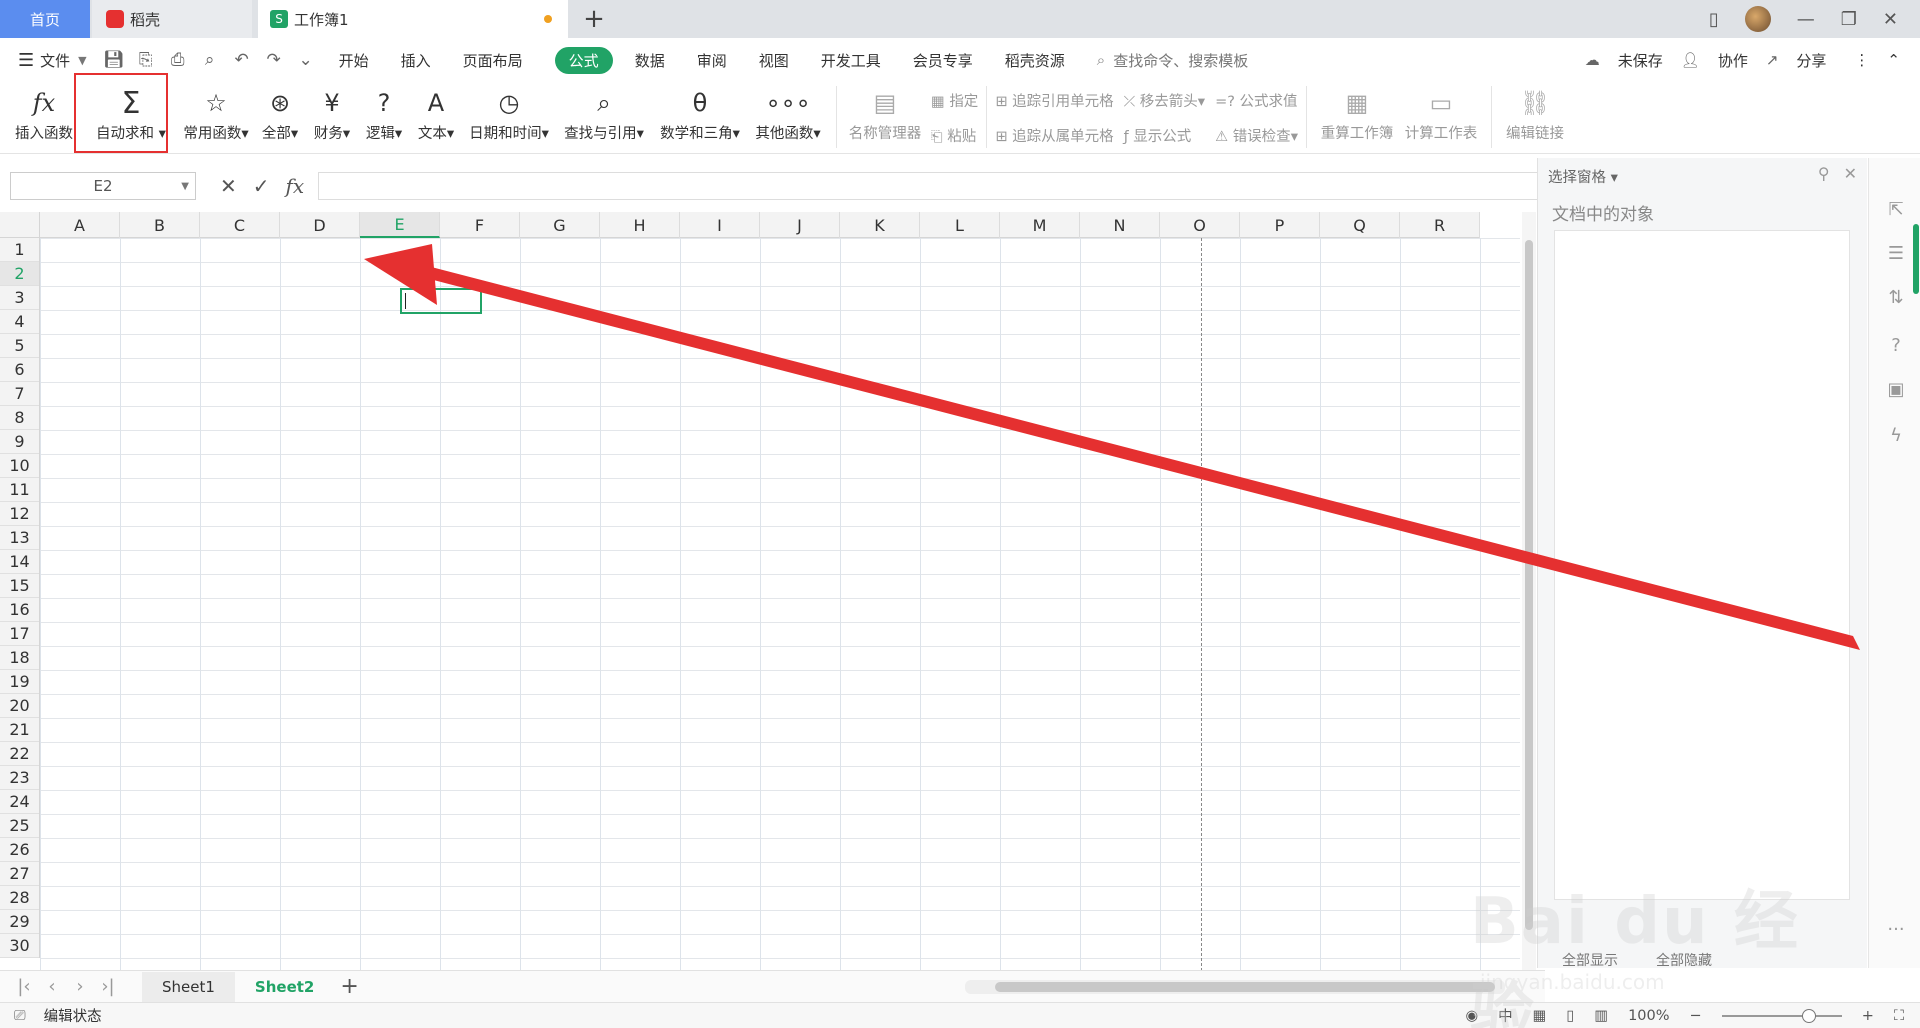  What do you see at coordinates (1640, 60) in the screenshot?
I see `unsaved-button: 未保存` at bounding box center [1640, 60].